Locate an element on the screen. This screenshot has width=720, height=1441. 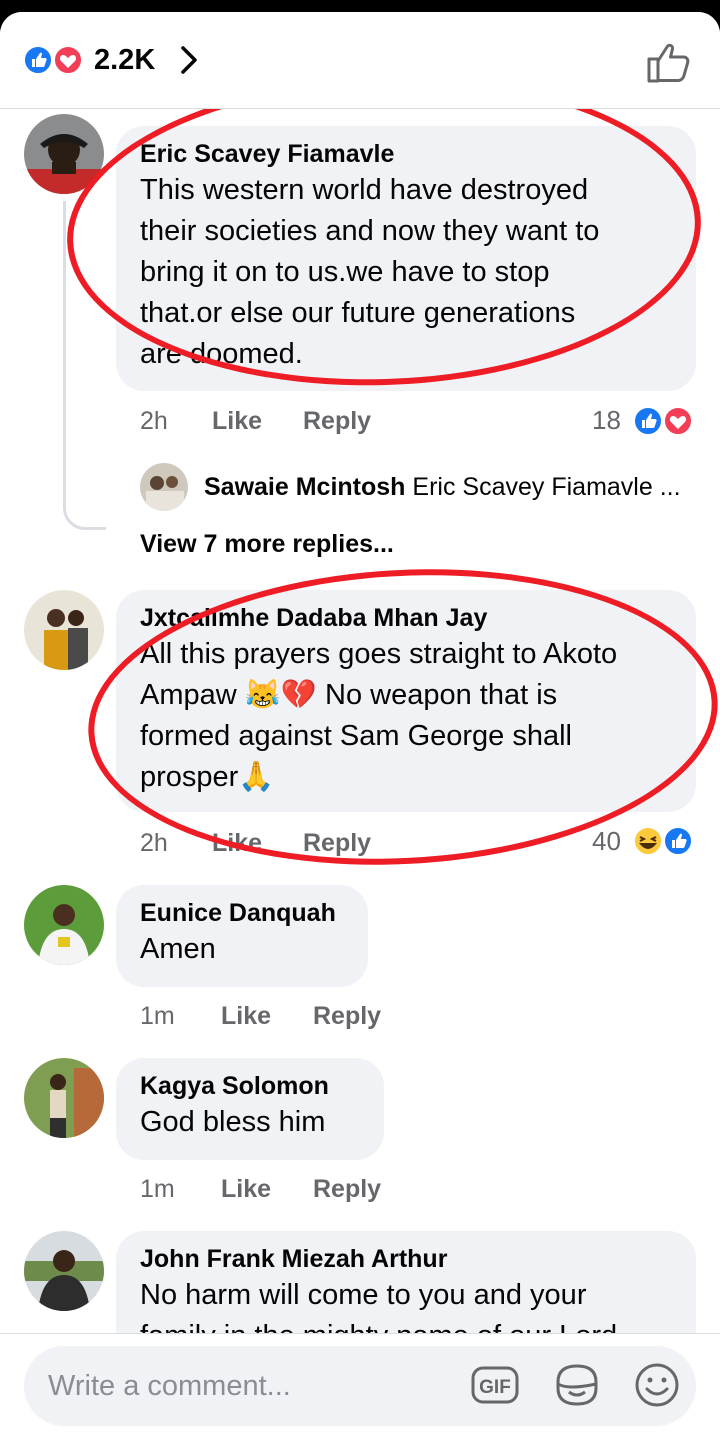
gif-icon: GIF is located at coordinates (495, 1385).